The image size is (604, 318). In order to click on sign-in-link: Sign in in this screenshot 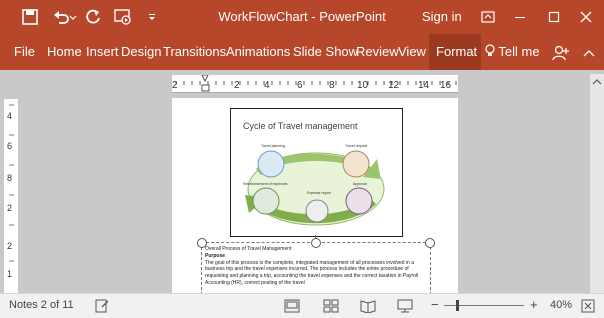, I will do `click(442, 16)`.